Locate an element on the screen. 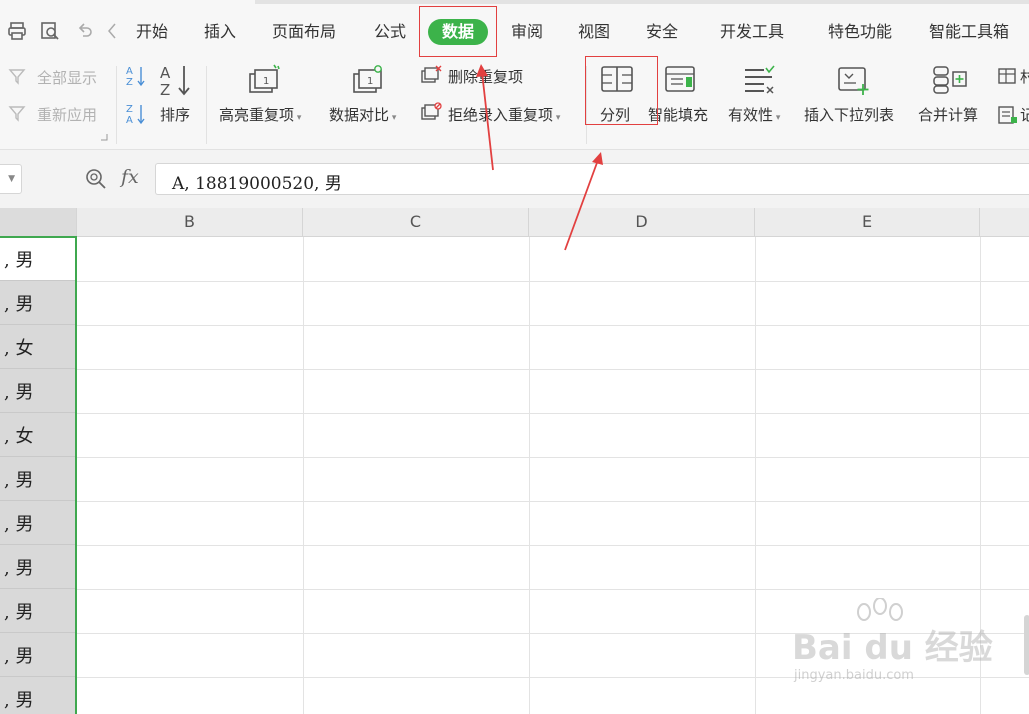  column-header-f is located at coordinates (1004, 222).